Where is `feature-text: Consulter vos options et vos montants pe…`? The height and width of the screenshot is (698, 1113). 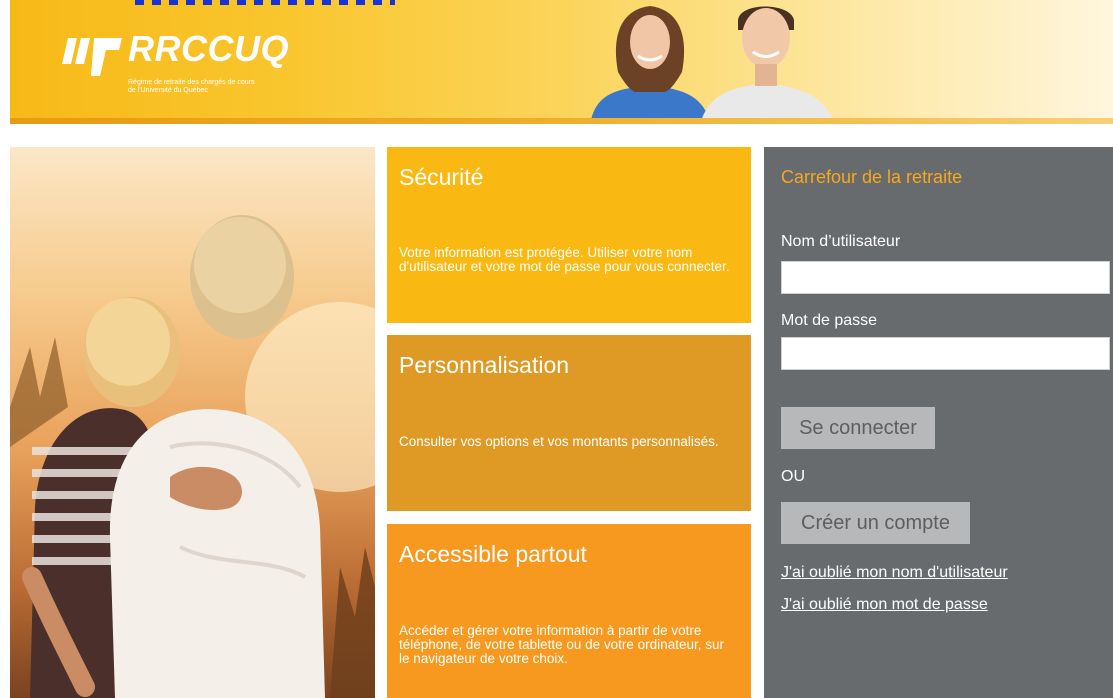
feature-text: Consulter vos options et vos montants pe… is located at coordinates (559, 441).